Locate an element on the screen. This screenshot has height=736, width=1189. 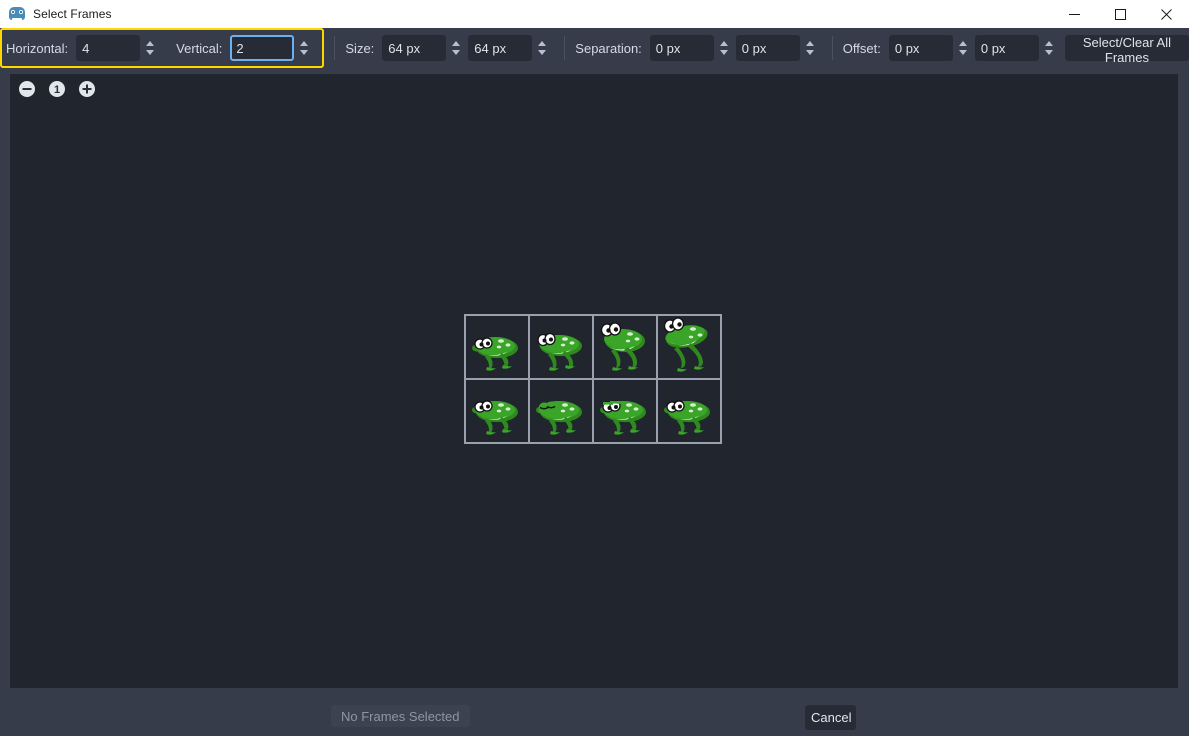
offset-y-input is located at coordinates (1006, 48).